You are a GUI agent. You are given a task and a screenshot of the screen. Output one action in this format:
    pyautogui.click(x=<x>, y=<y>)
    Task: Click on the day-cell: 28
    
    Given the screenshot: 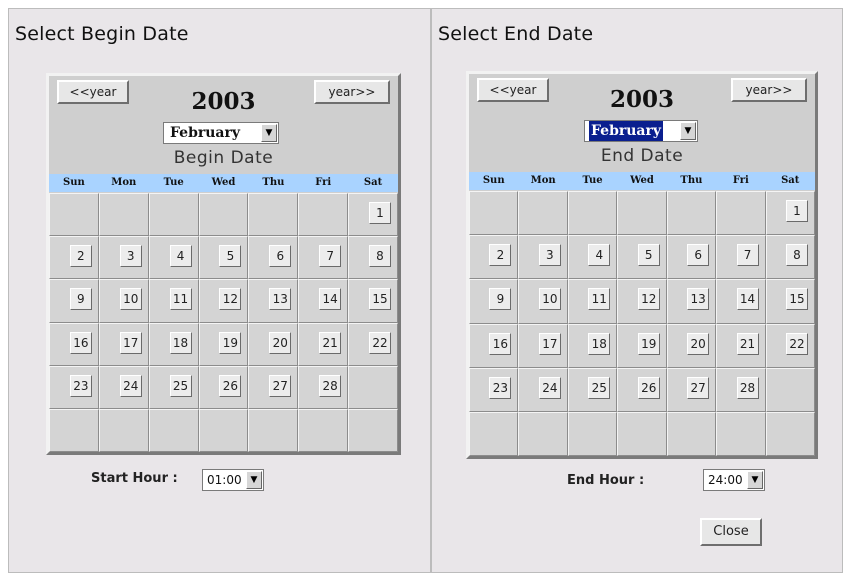 What is the action you would take?
    pyautogui.click(x=323, y=387)
    